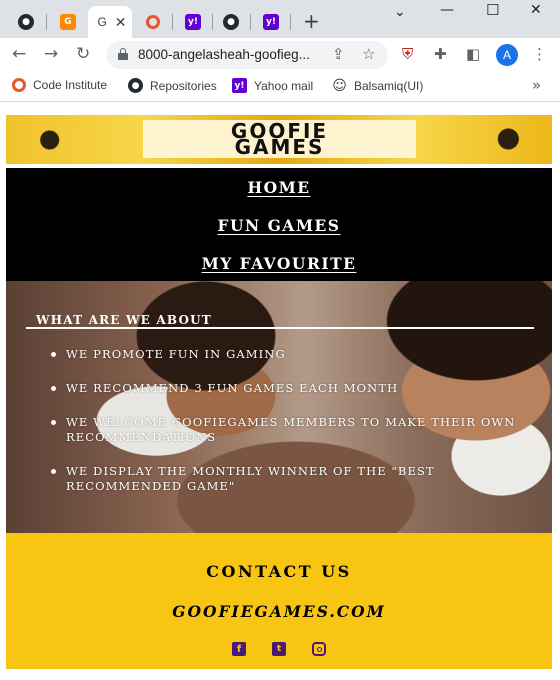  Describe the element at coordinates (124, 320) in the screenshot. I see `about-title: WHAT ARE WE ABOUT` at that location.